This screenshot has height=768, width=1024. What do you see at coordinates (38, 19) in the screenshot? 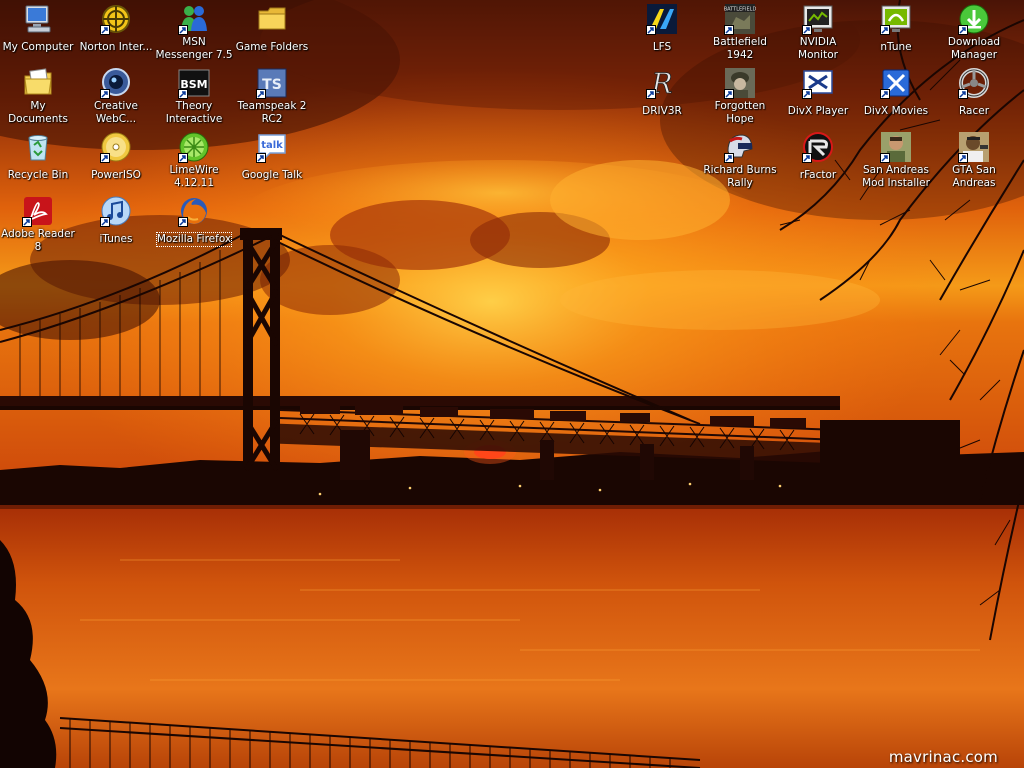
I see `my-computer-icon` at bounding box center [38, 19].